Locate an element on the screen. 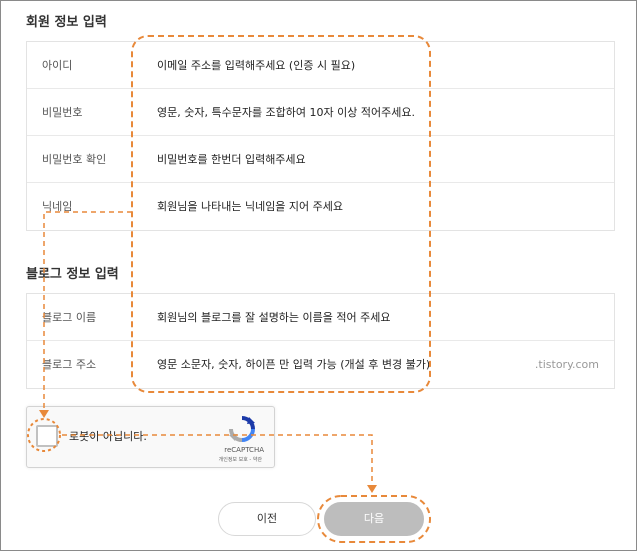  blog-name-input: 회원님의 블로그를 잘 설명하는 이름을 적어 주세요 is located at coordinates (274, 317).